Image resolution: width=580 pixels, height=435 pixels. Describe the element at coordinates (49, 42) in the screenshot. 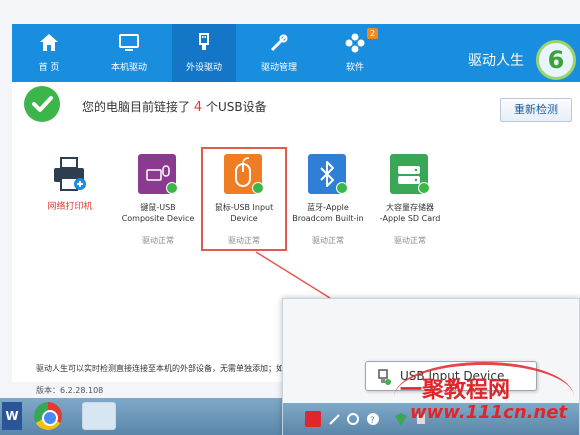

I see `home-icon` at that location.